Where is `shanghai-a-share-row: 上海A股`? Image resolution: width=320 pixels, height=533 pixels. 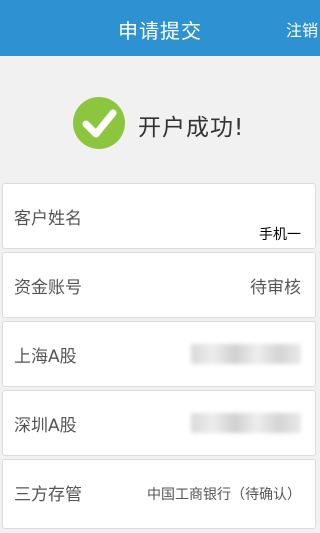 shanghai-a-share-row: 上海A股 is located at coordinates (159, 354).